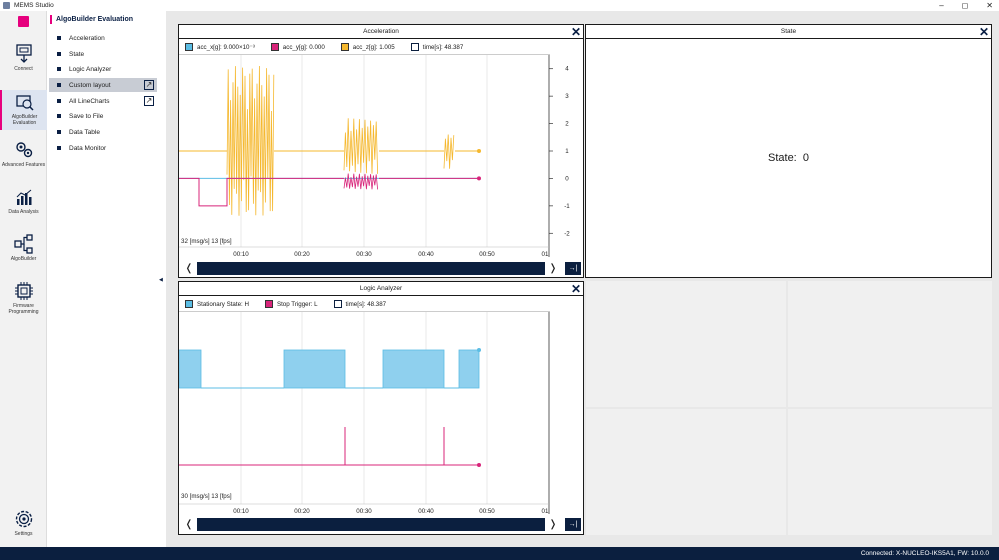  What do you see at coordinates (805, 158) in the screenshot?
I see `state-value: 0` at bounding box center [805, 158].